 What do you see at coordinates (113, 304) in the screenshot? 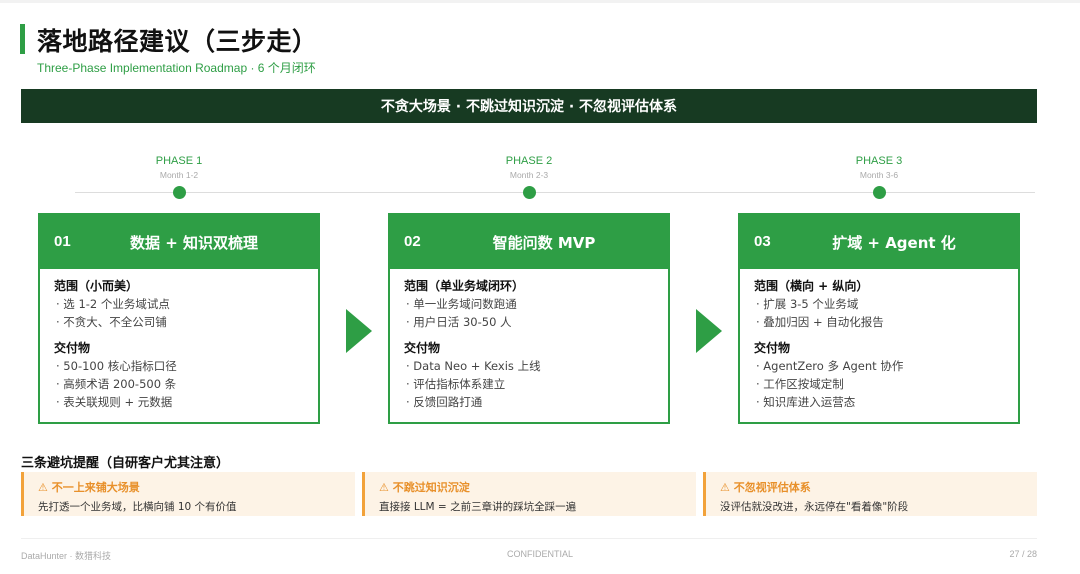
I see `scope-item: · 选 1-2 个业务域试点` at bounding box center [113, 304].